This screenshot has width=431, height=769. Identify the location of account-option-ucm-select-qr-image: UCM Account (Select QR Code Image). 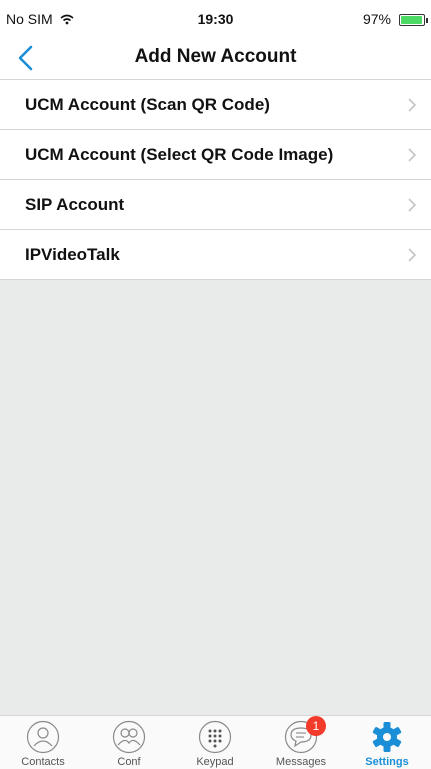
(215, 155).